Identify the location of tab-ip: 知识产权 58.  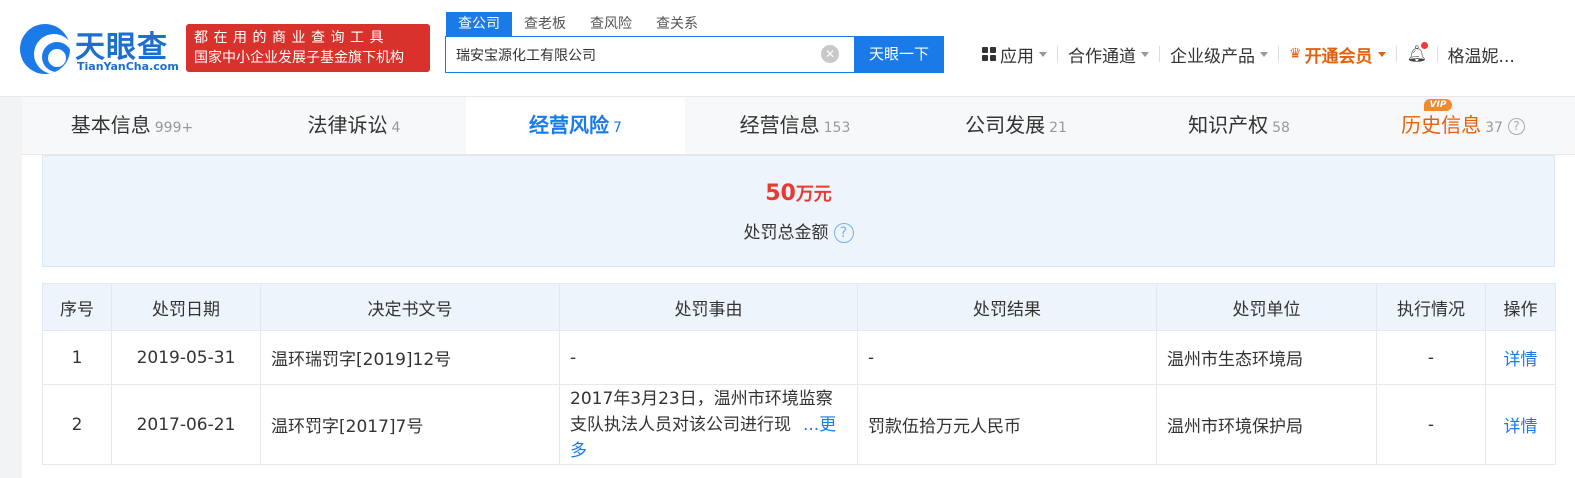
(1239, 125).